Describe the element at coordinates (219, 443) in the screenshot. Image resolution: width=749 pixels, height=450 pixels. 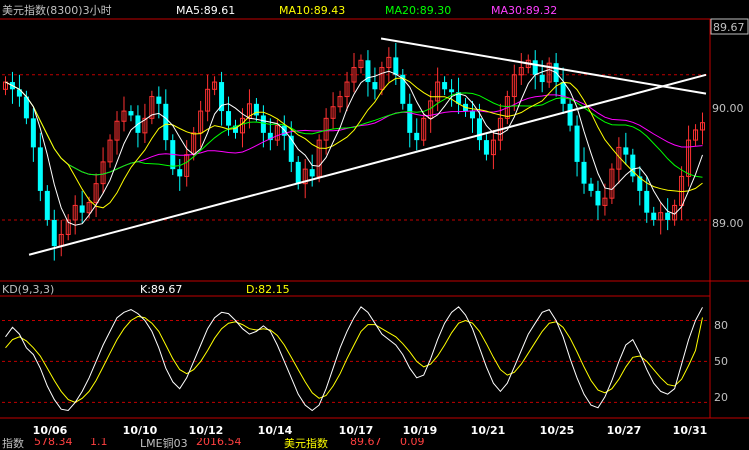
I see `status-item-5: 2016.54` at that location.